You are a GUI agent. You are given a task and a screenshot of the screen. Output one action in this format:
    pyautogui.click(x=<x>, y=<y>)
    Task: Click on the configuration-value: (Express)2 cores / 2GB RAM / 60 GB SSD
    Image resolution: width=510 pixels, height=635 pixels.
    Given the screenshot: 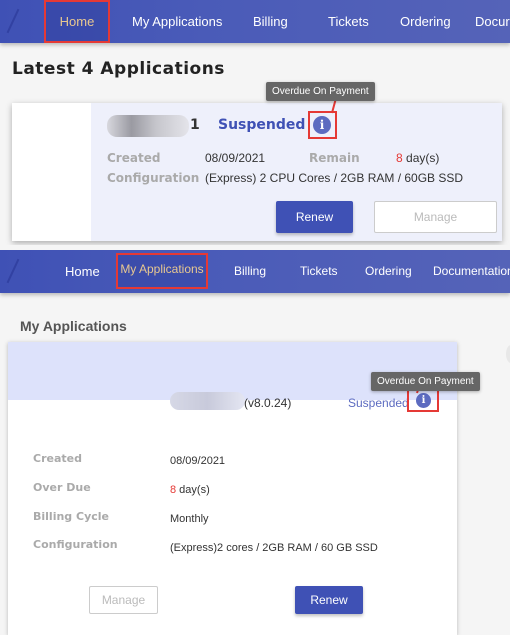 What is the action you would take?
    pyautogui.click(x=274, y=548)
    